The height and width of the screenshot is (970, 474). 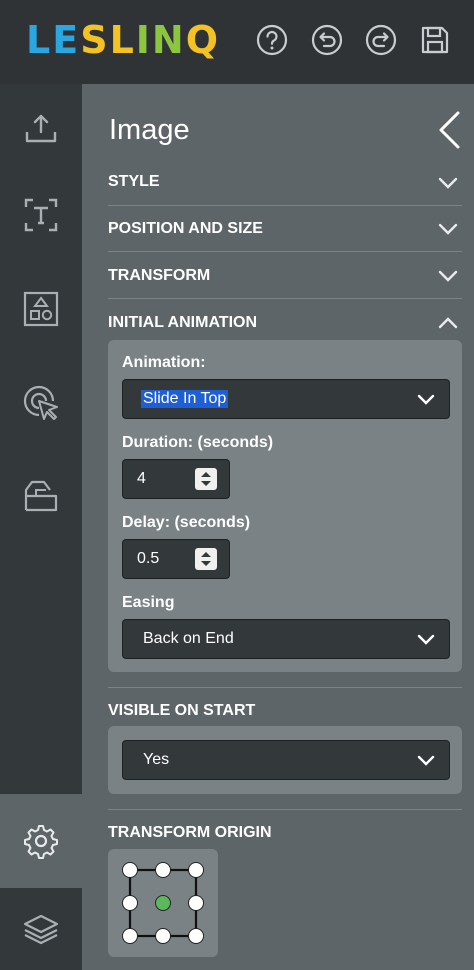 I want to click on sidebar-item-media, so click(x=41, y=495).